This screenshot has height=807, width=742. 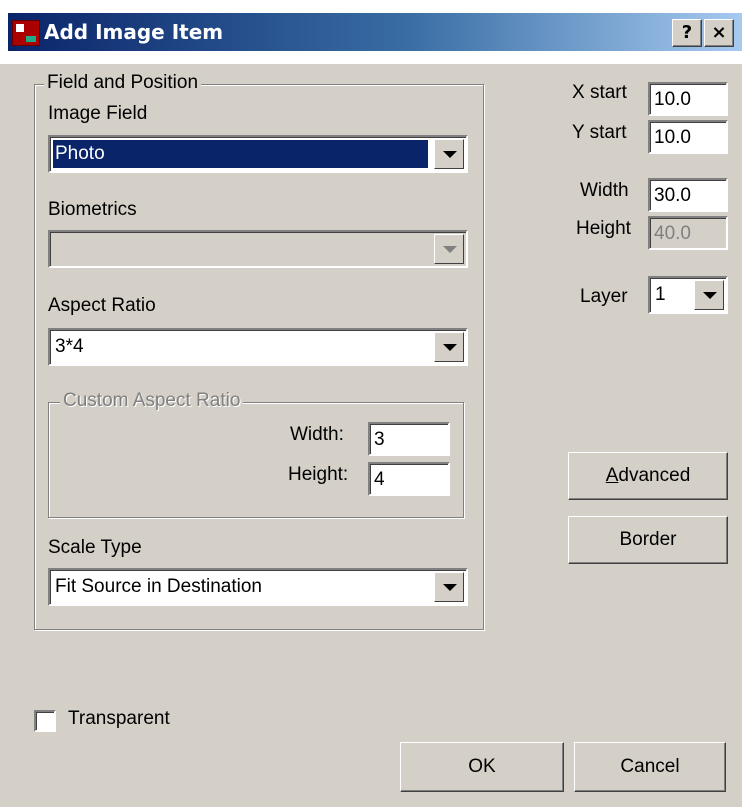 What do you see at coordinates (650, 767) in the screenshot?
I see `cancel-button: Cancel` at bounding box center [650, 767].